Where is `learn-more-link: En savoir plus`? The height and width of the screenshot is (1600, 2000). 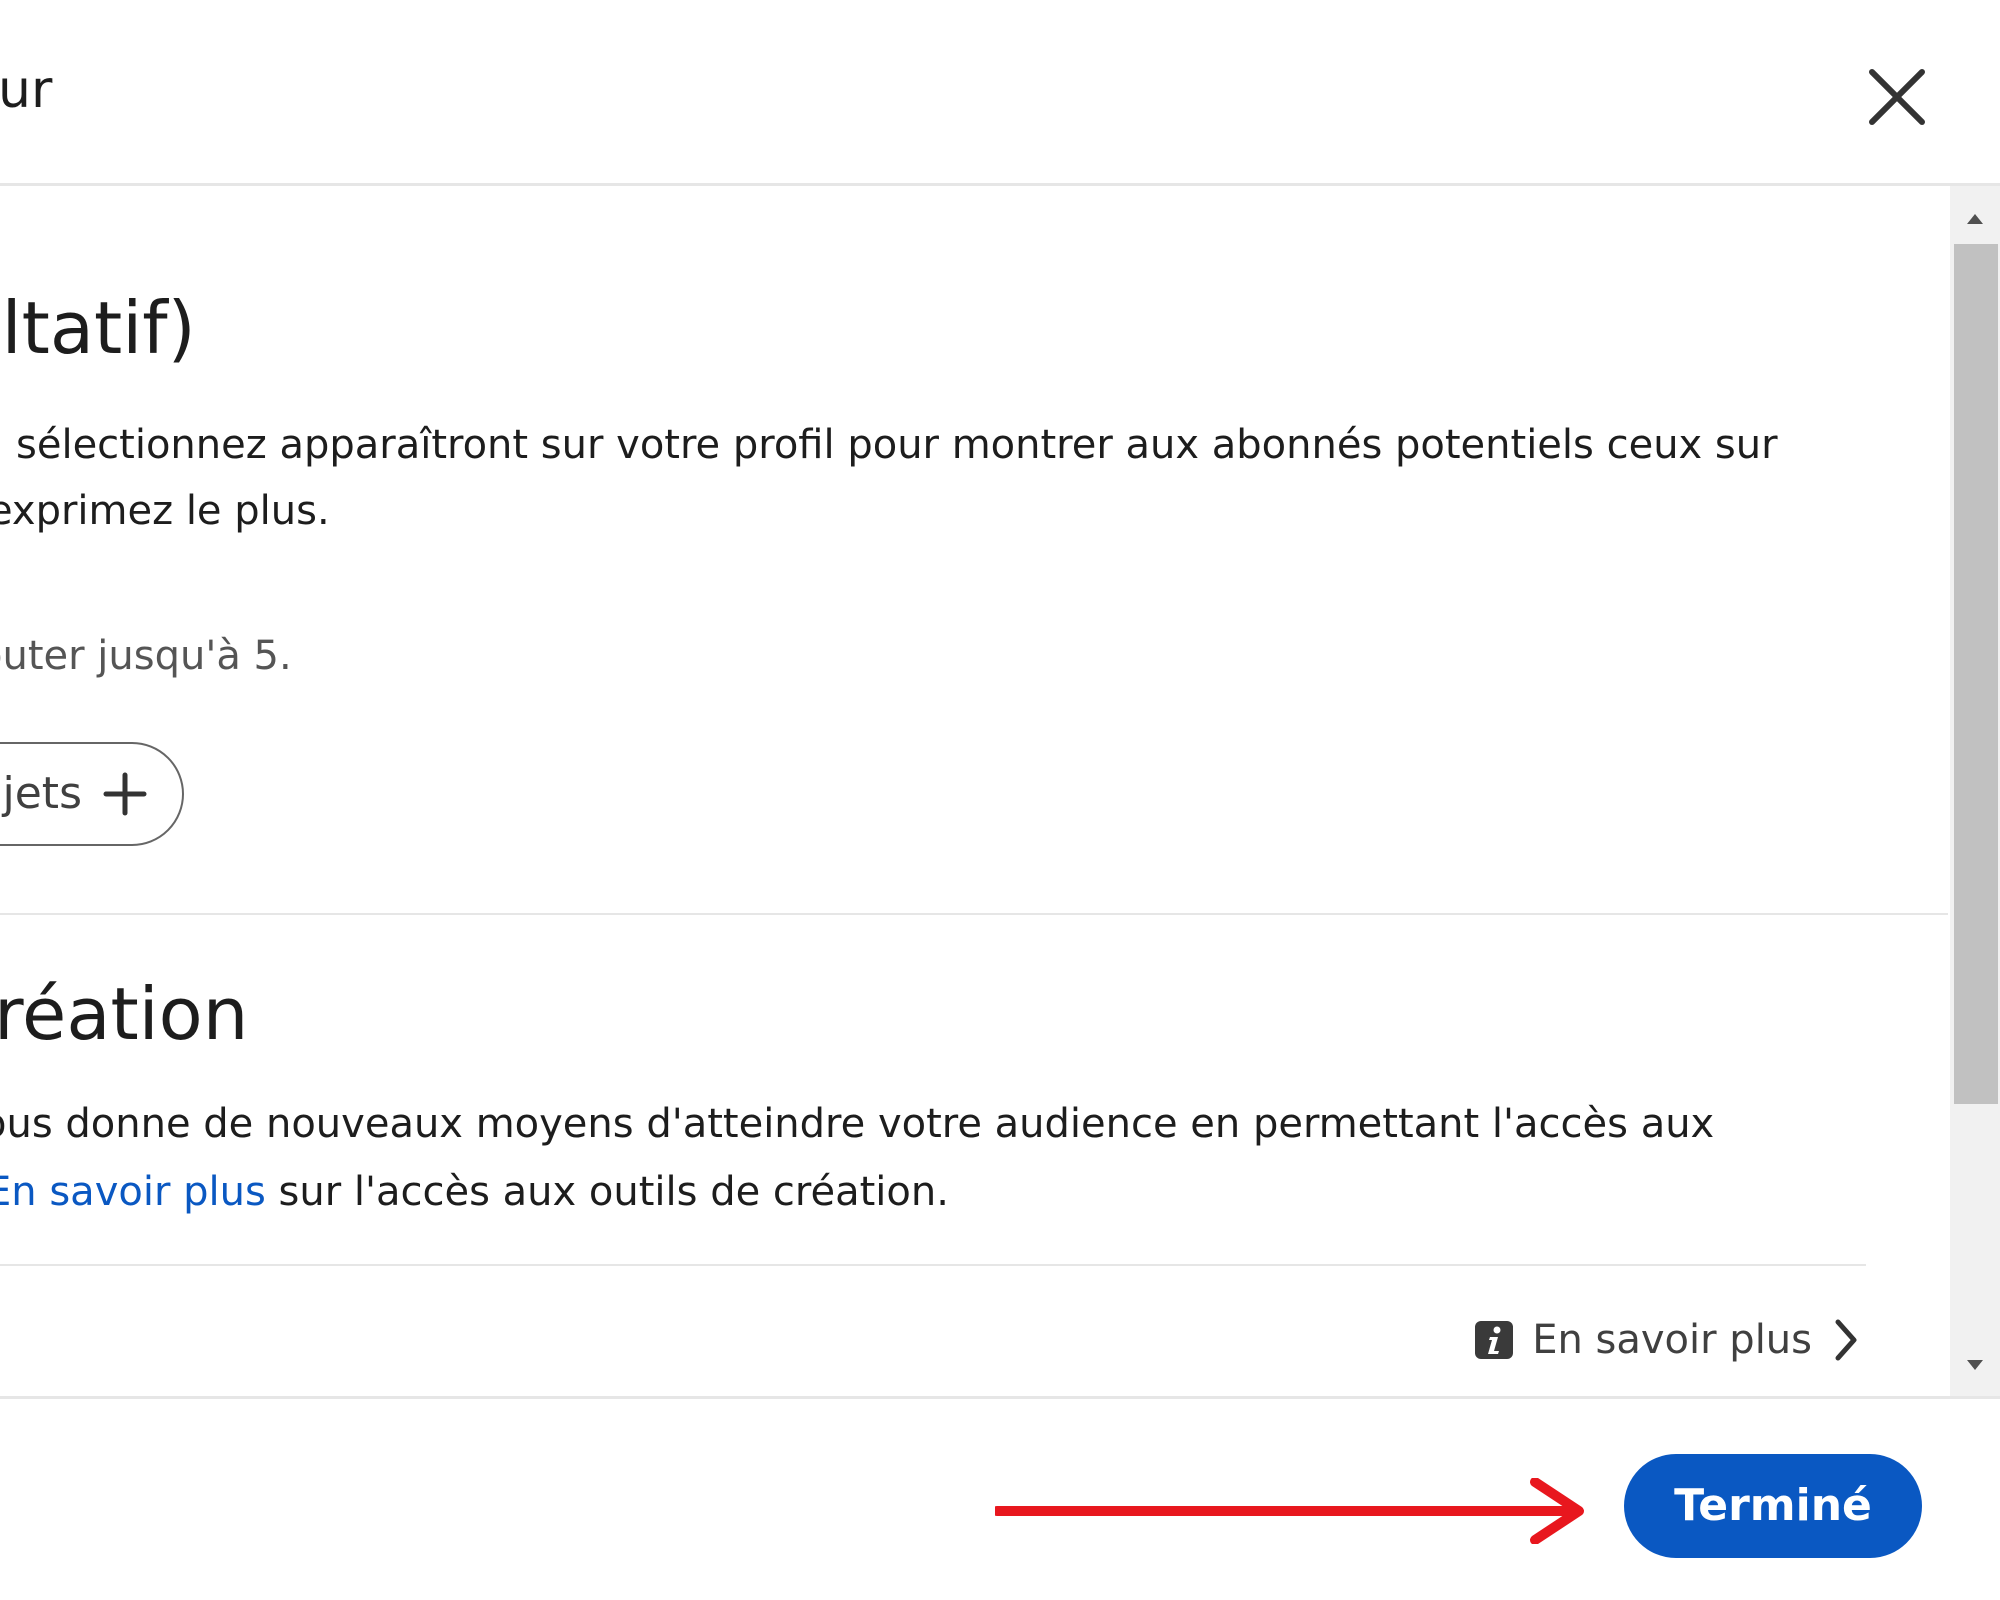 learn-more-link: En savoir plus is located at coordinates (133, 1192).